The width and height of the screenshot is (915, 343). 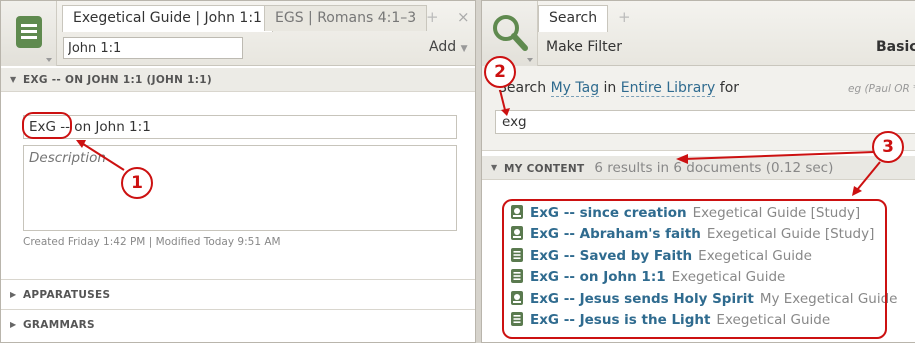 I want to click on in-label: in, so click(x=610, y=88).